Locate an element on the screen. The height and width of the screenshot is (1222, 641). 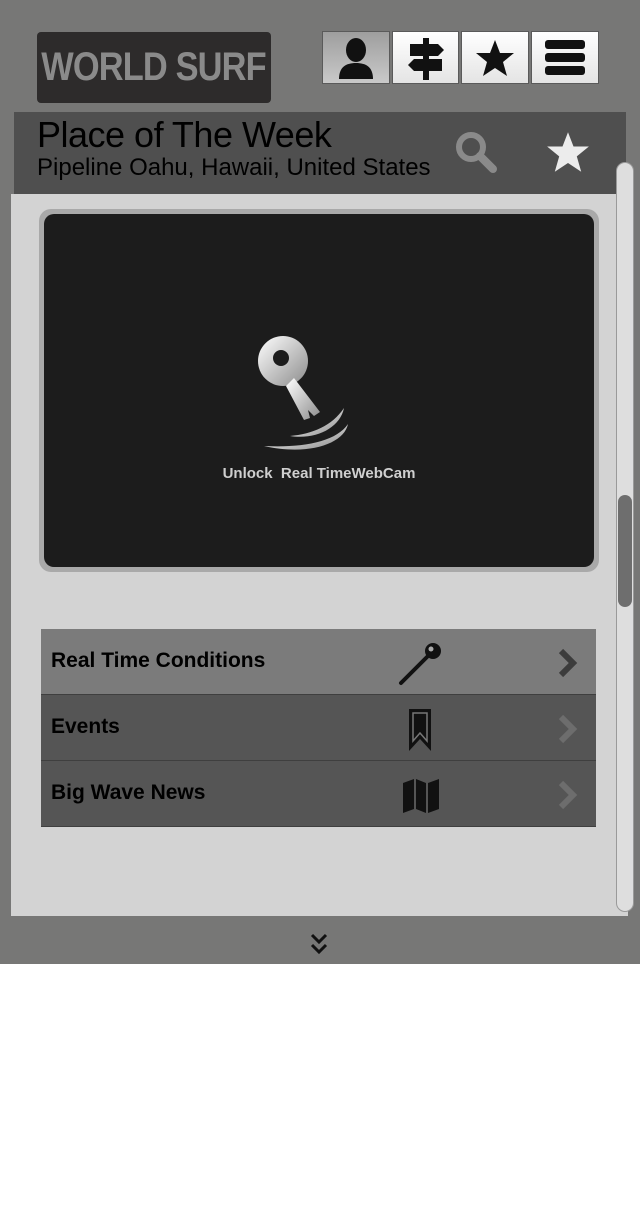
bookmark-icon is located at coordinates (420, 730).